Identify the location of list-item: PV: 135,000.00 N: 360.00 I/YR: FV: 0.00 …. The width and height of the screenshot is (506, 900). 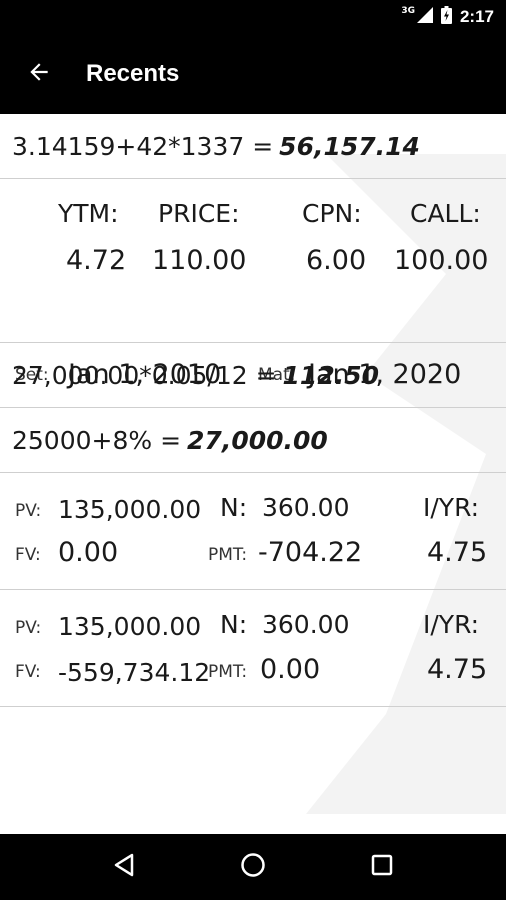
(253, 531).